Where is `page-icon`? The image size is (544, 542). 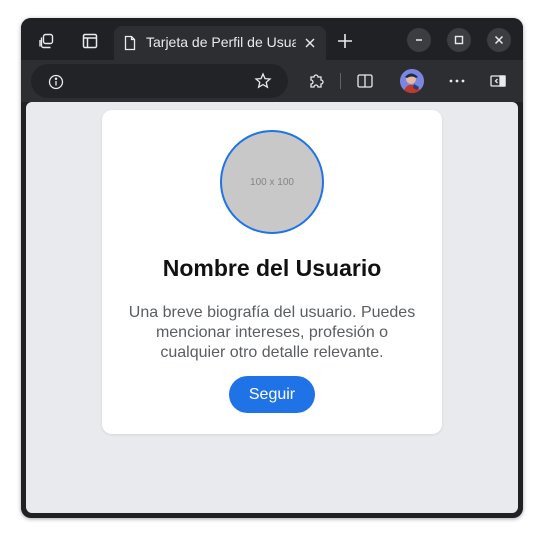 page-icon is located at coordinates (130, 43).